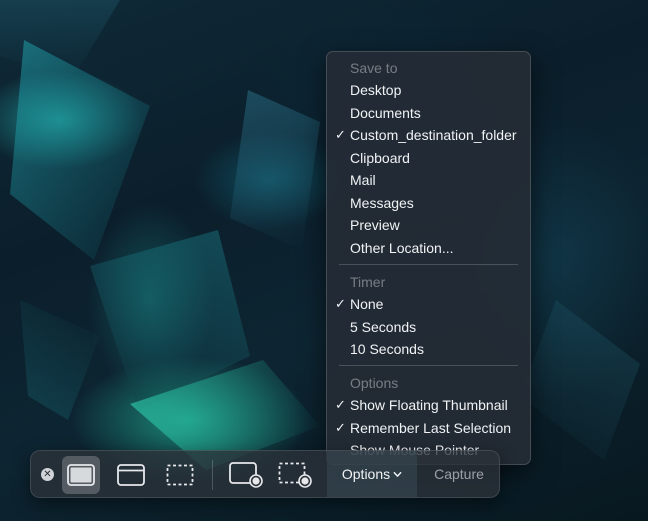 This screenshot has width=648, height=521. I want to click on menu-item-label: Preview, so click(375, 225).